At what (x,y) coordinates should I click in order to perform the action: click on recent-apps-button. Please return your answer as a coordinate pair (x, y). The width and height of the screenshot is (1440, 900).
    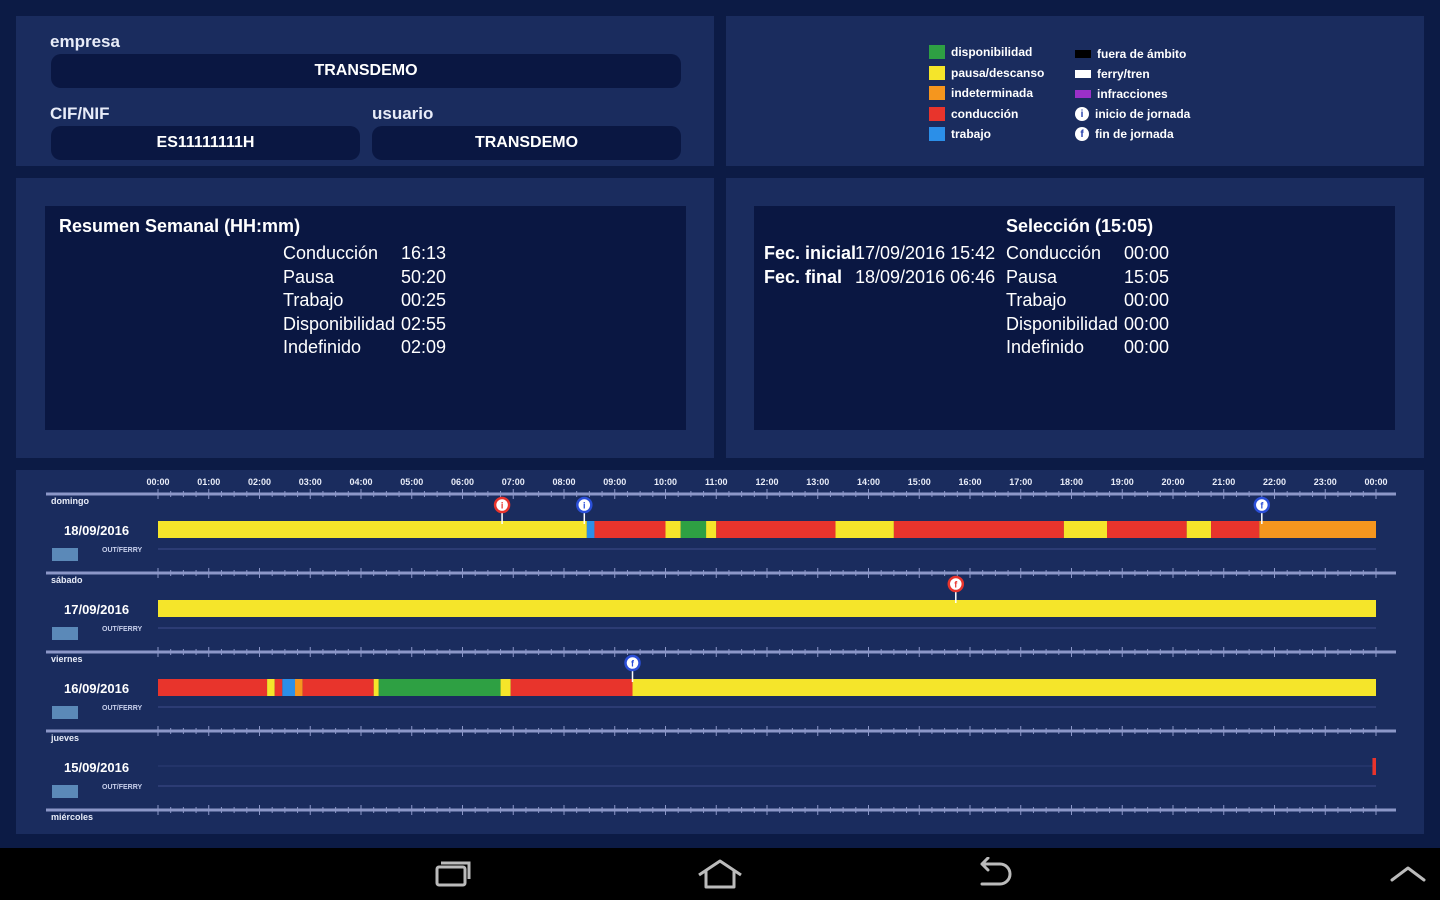
    Looking at the image, I should click on (450, 874).